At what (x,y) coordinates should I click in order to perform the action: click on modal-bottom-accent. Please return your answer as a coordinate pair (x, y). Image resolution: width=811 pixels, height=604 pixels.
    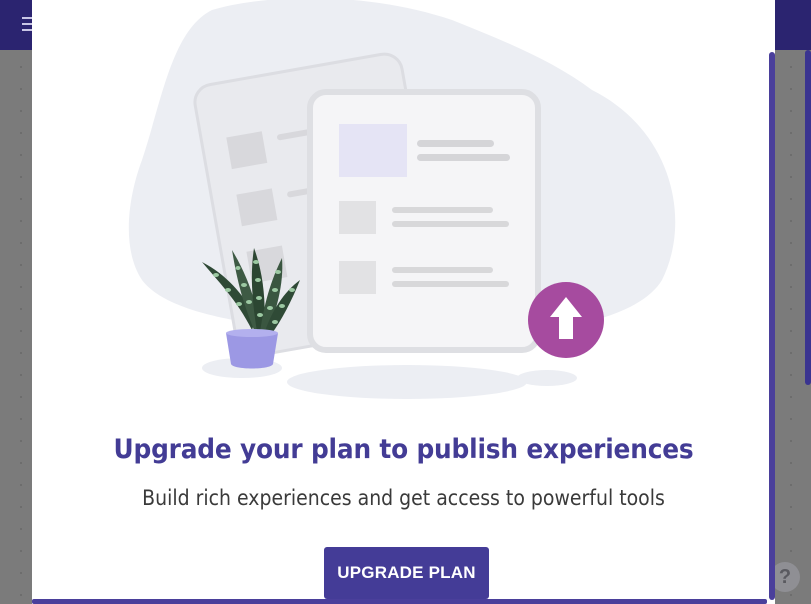
    Looking at the image, I should click on (399, 601).